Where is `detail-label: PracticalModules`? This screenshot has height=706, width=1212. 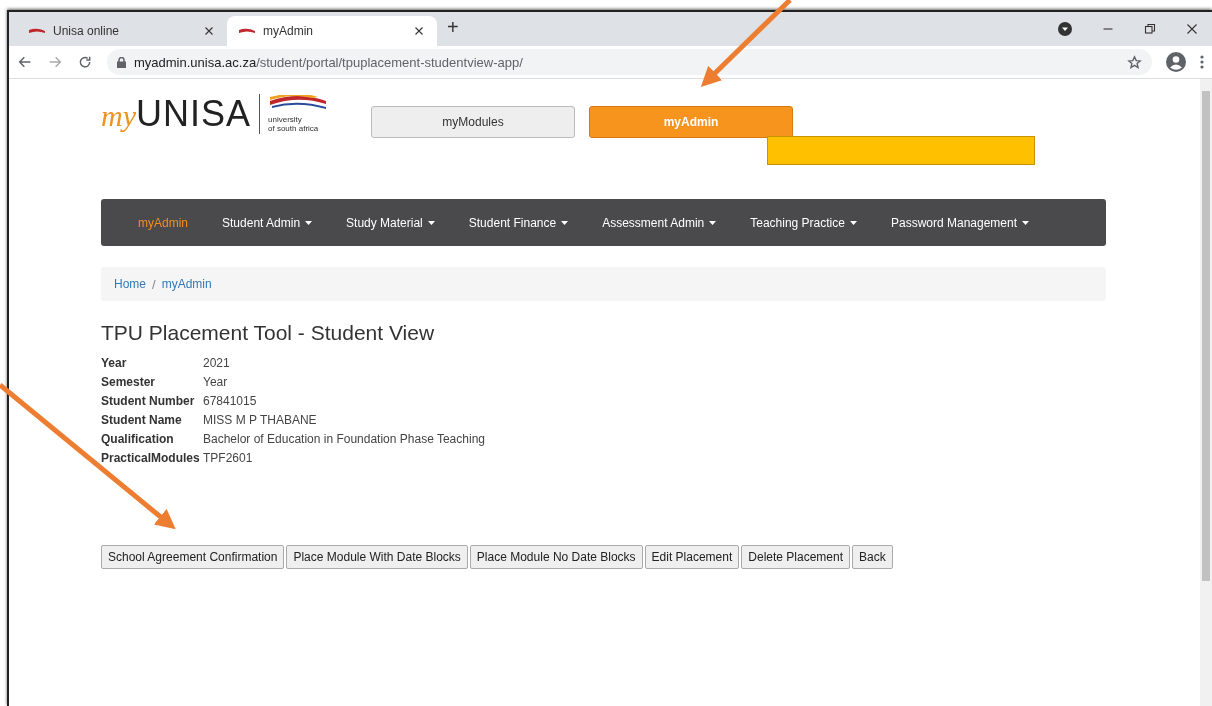 detail-label: PracticalModules is located at coordinates (151, 458).